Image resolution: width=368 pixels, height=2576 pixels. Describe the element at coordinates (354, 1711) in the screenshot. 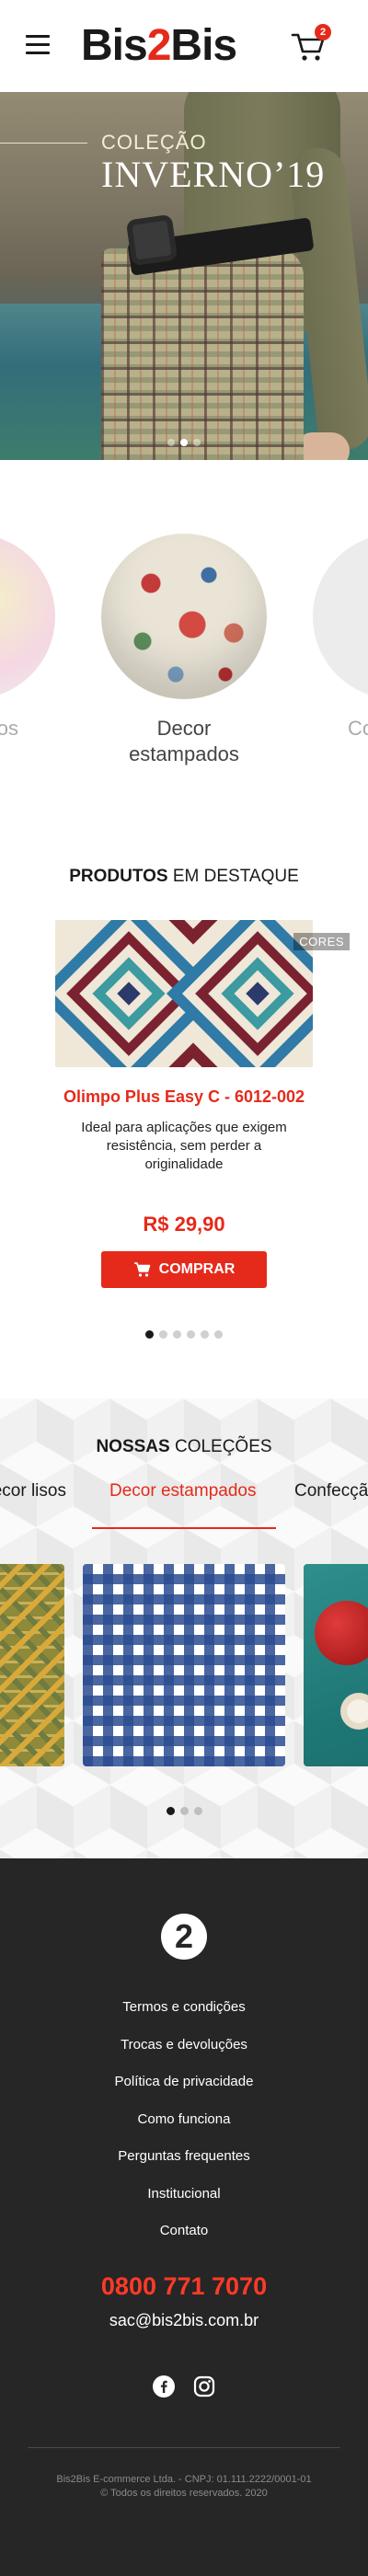

I see `tile-flower-motif` at that location.